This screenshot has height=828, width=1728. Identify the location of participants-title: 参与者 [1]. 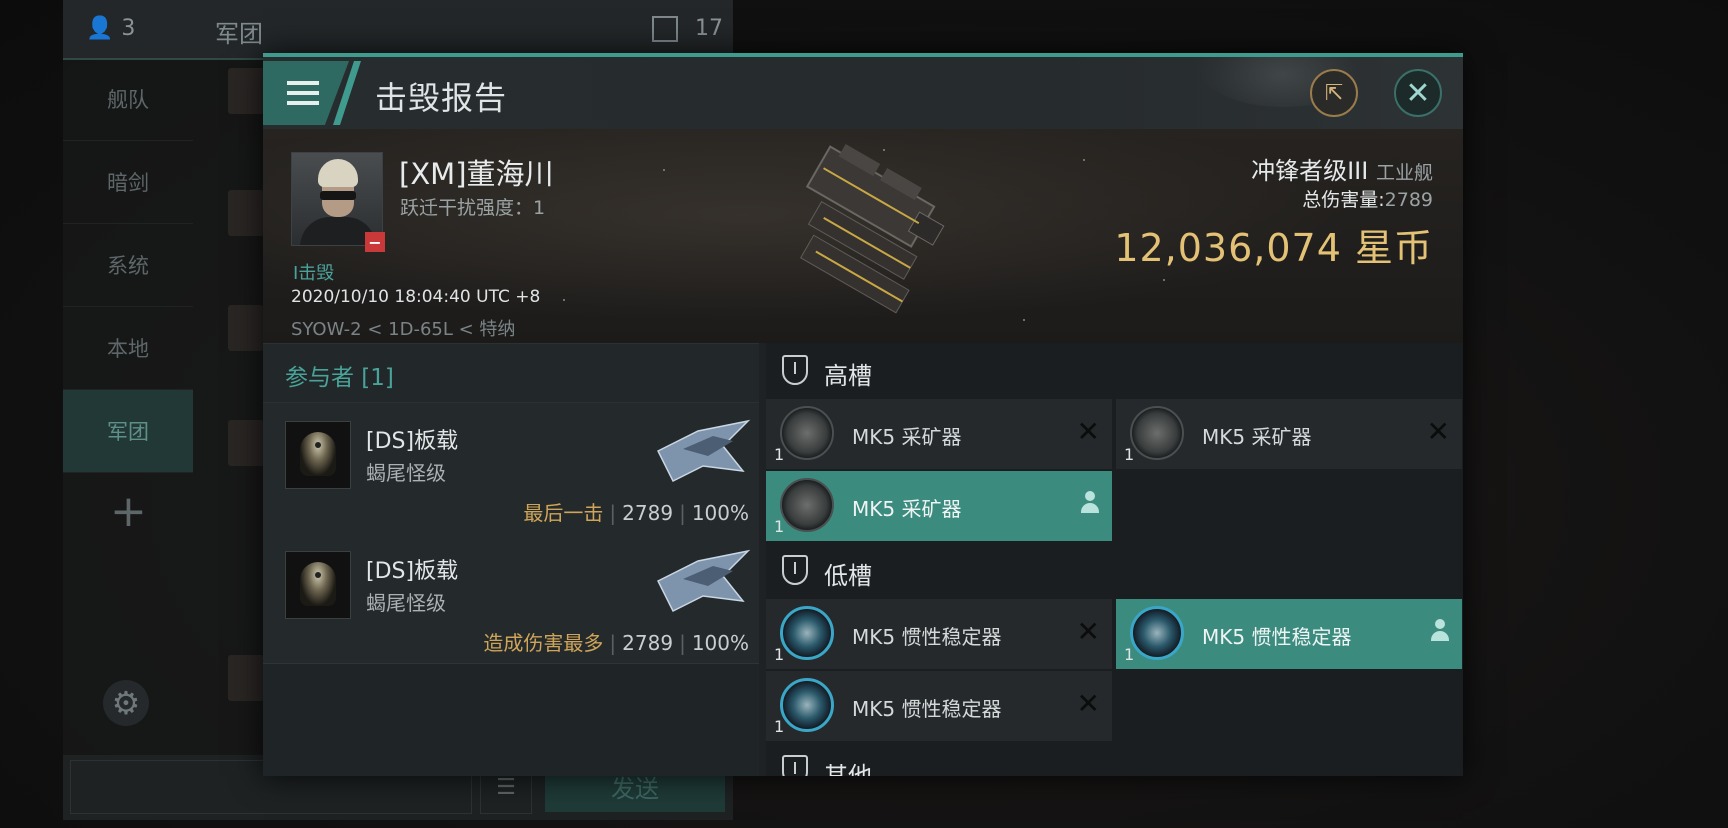
(339, 378).